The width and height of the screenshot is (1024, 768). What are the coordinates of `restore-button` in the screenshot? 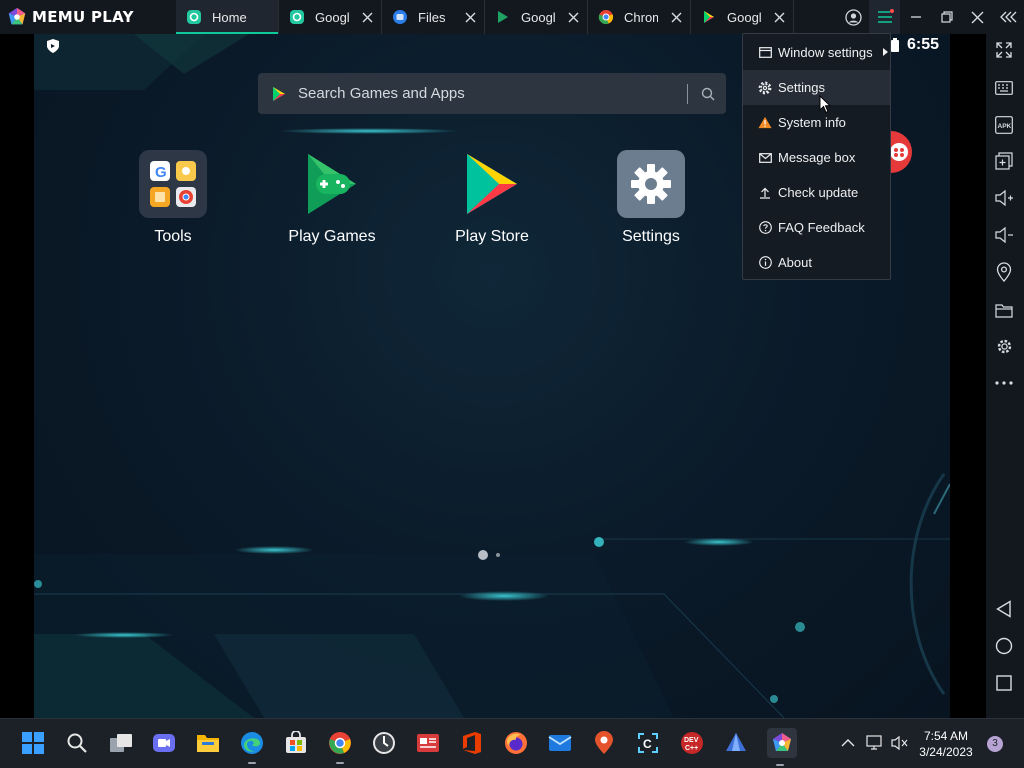 It's located at (946, 17).